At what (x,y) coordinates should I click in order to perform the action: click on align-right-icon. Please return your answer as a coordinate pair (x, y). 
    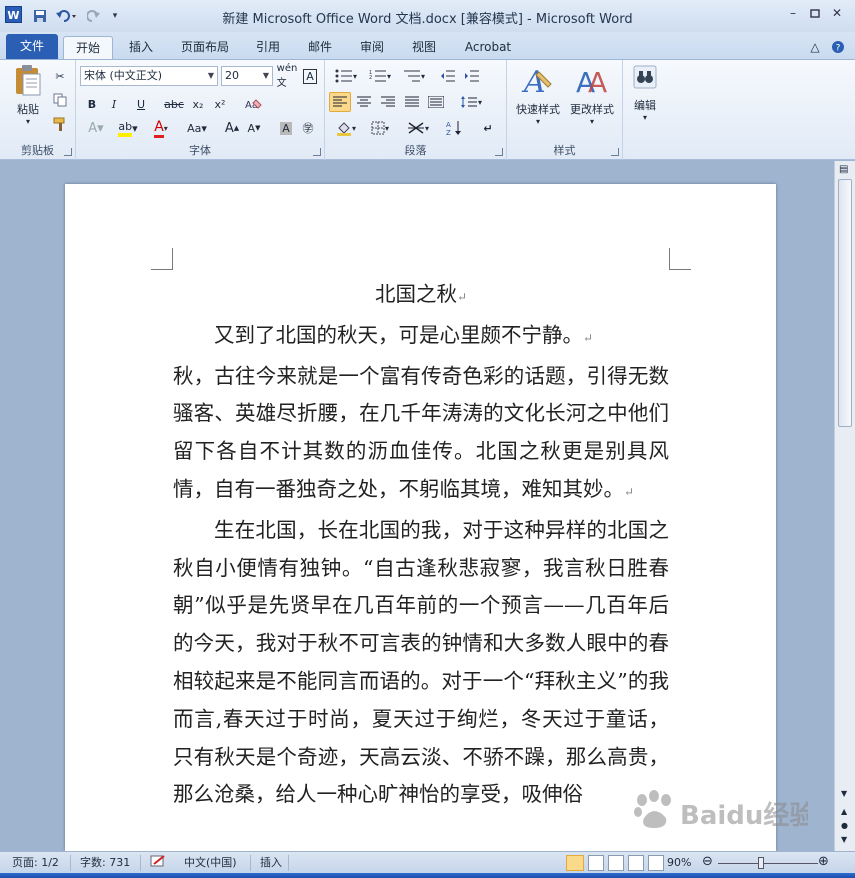
    Looking at the image, I should click on (388, 102).